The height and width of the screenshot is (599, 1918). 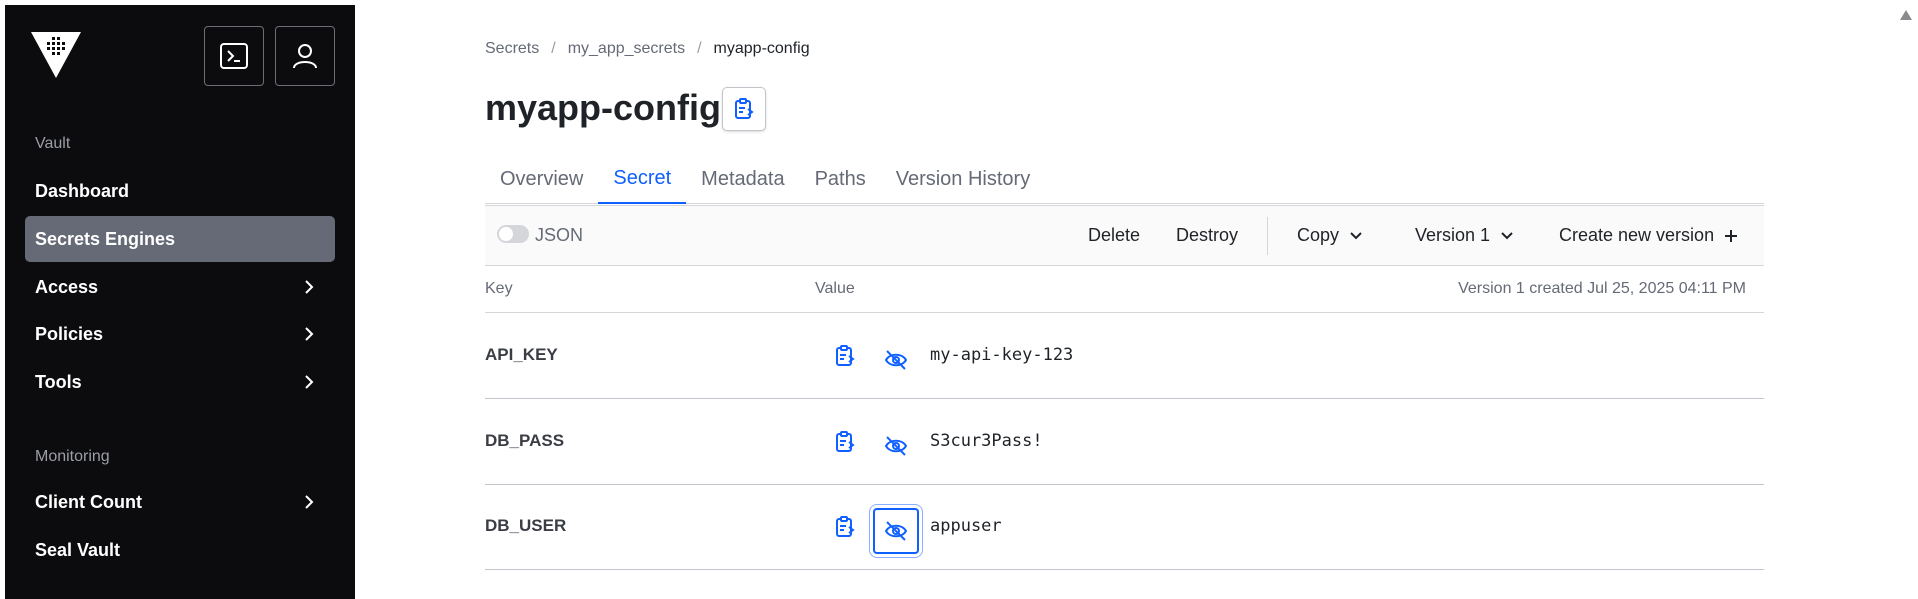 I want to click on sidebar-item-label: Seal Vault, so click(x=78, y=549).